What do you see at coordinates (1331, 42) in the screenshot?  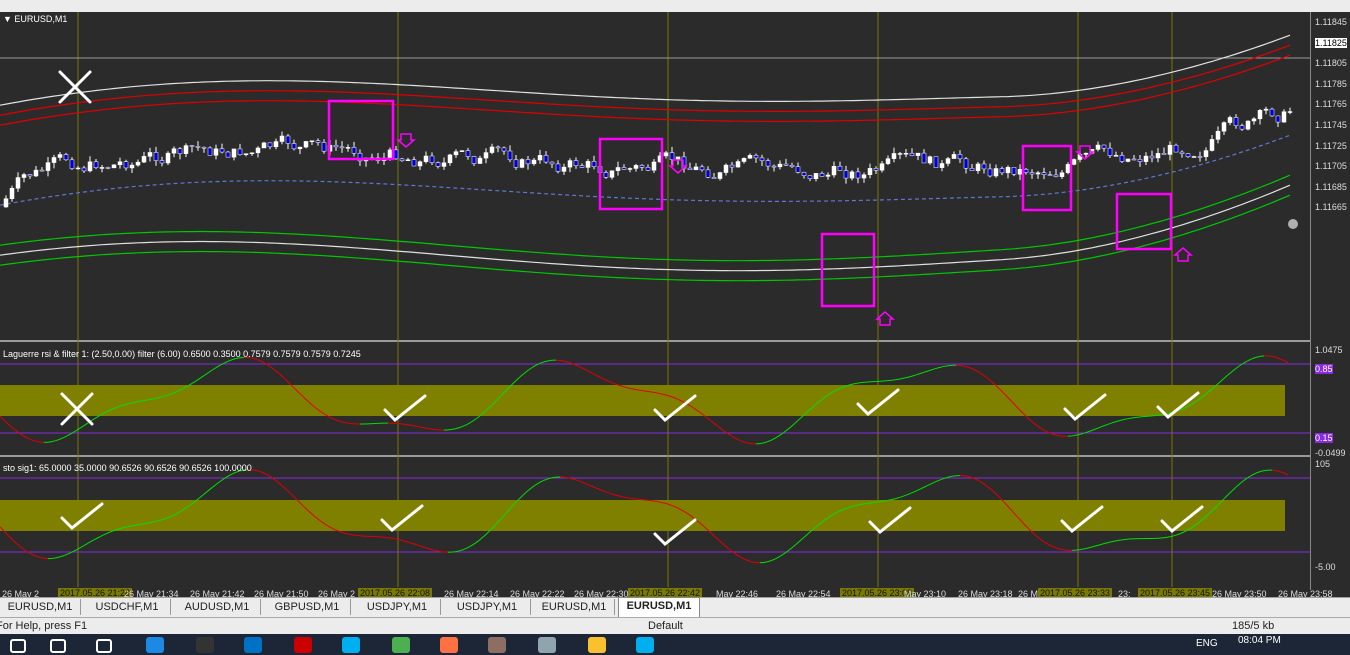 I see `price-tick-label: 1.11825` at bounding box center [1331, 42].